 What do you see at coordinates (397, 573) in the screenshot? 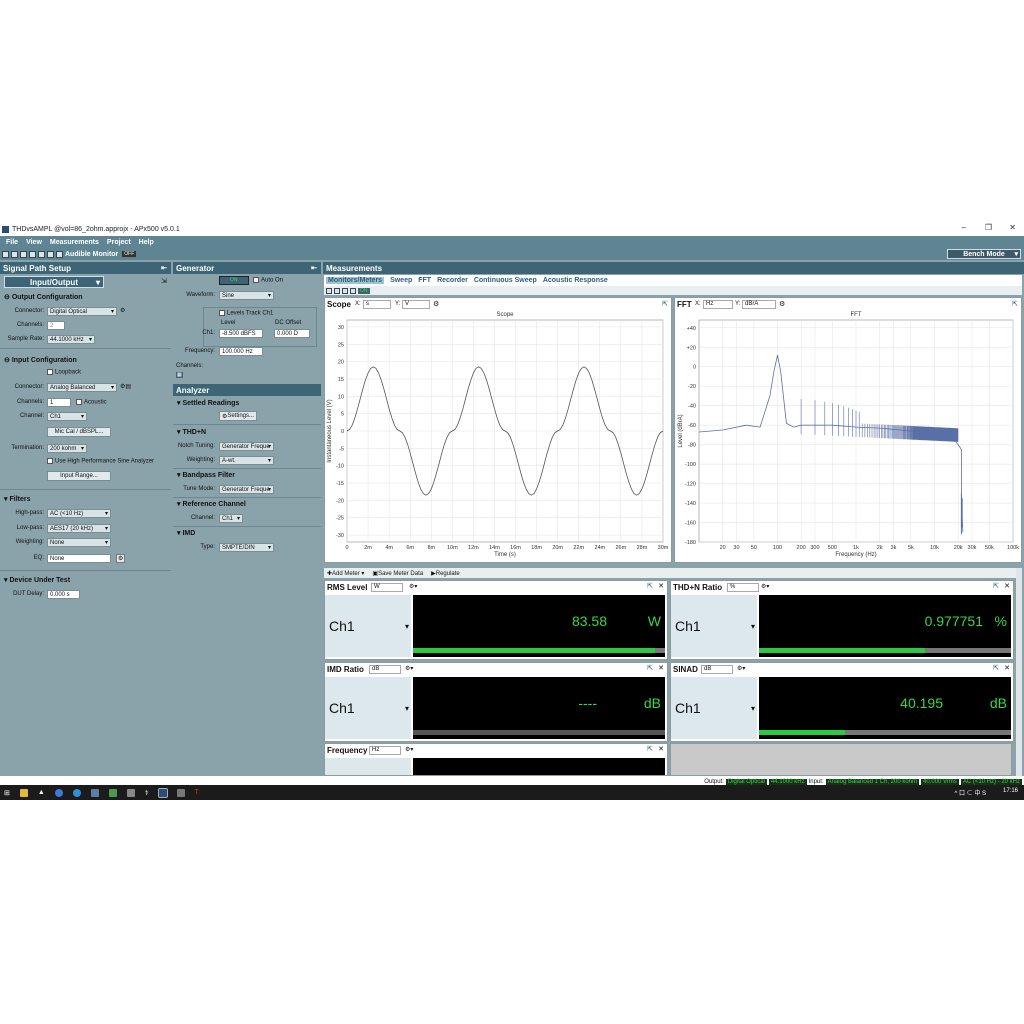
I see `save-meter-button: ▣Save Meter Data` at bounding box center [397, 573].